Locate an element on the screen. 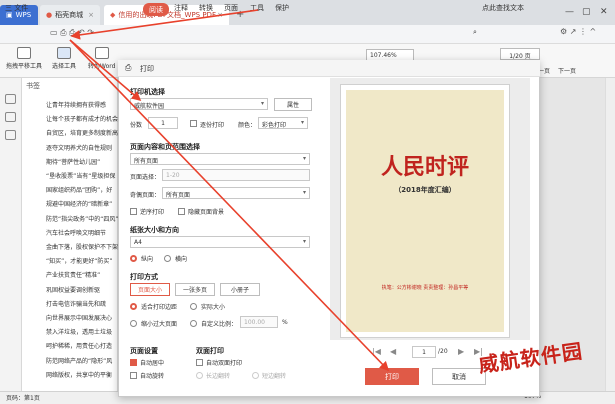 Image resolution: width=615 pixels, height=404 pixels. preview-page-input: 1 is located at coordinates (424, 352).